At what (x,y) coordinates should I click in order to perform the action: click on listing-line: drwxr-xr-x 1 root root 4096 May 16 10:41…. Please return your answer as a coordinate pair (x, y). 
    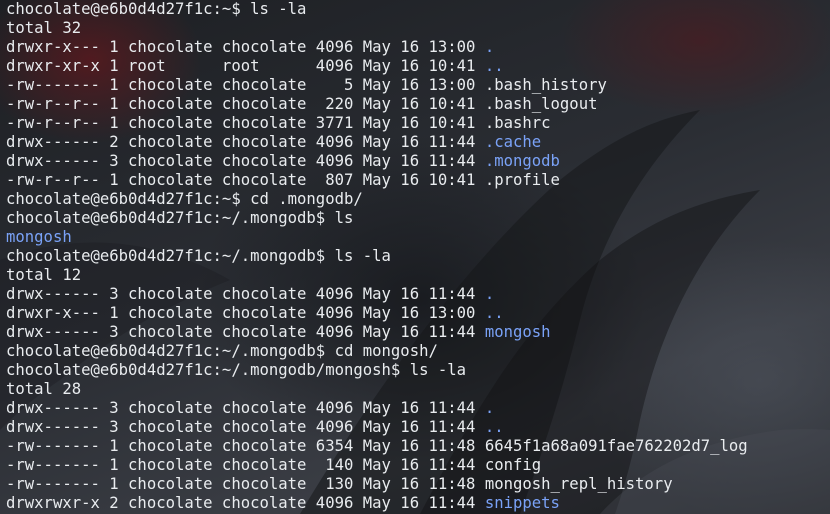
    Looking at the image, I should click on (416, 66).